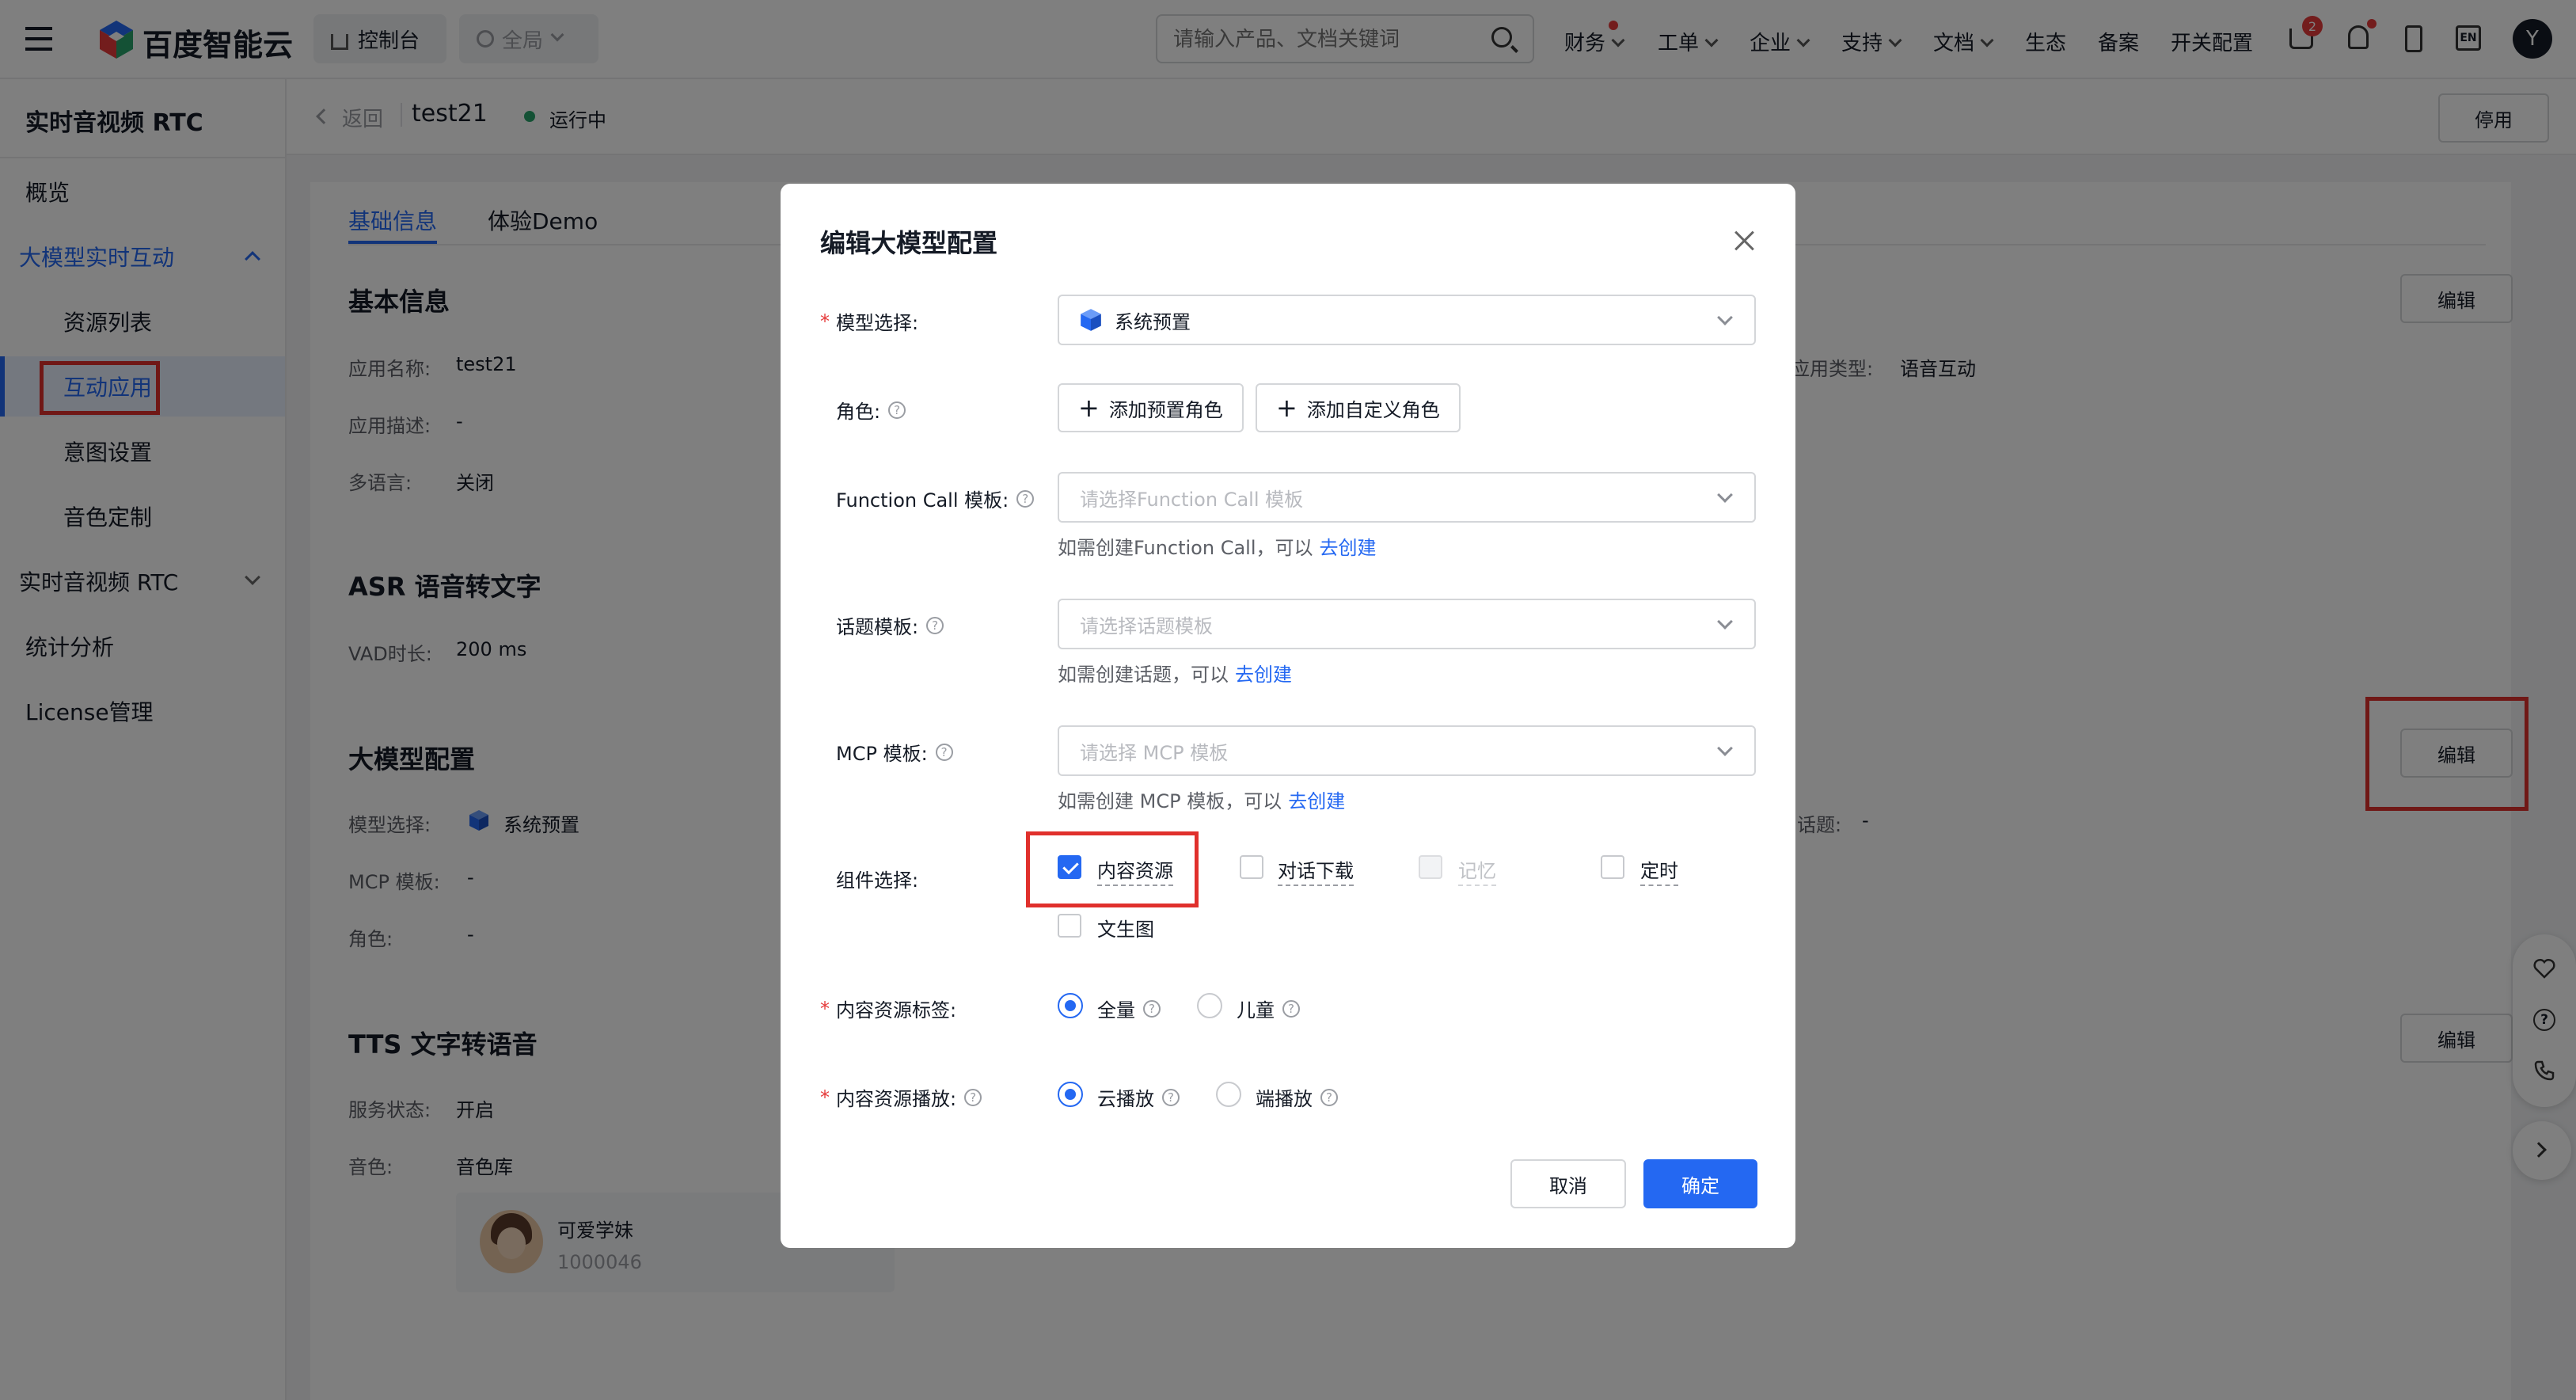 Image resolution: width=2576 pixels, height=1400 pixels. I want to click on radio-tag-child, so click(1210, 1005).